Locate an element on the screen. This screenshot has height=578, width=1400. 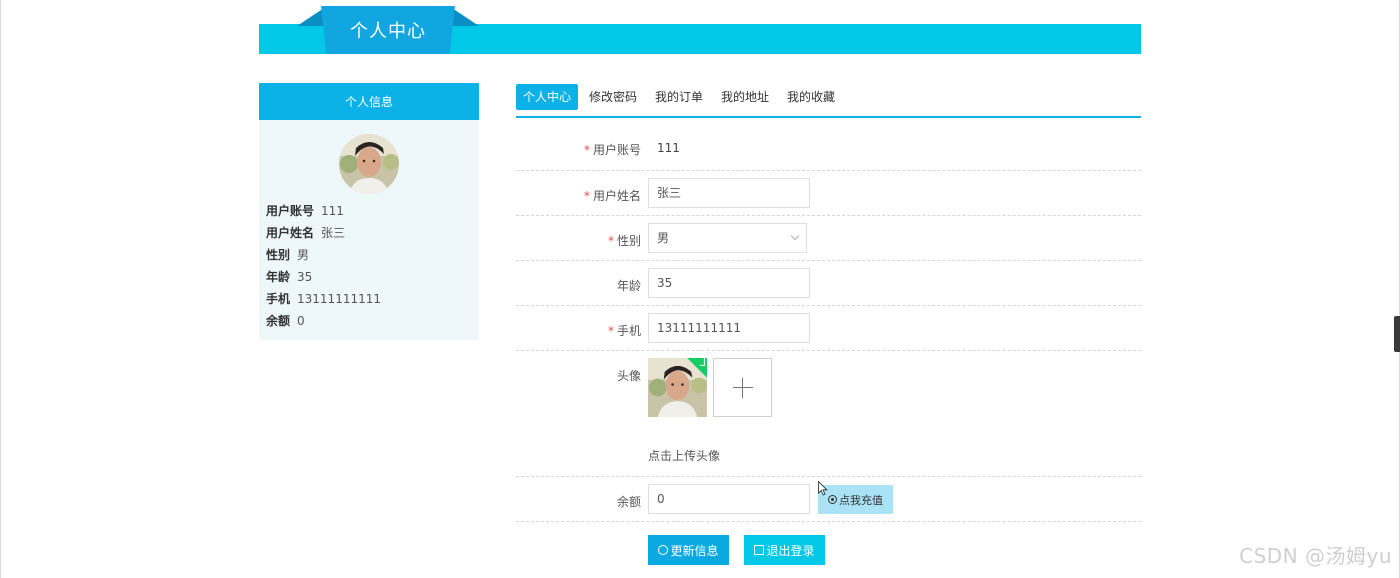
page-title: 个人中心 is located at coordinates (388, 31).